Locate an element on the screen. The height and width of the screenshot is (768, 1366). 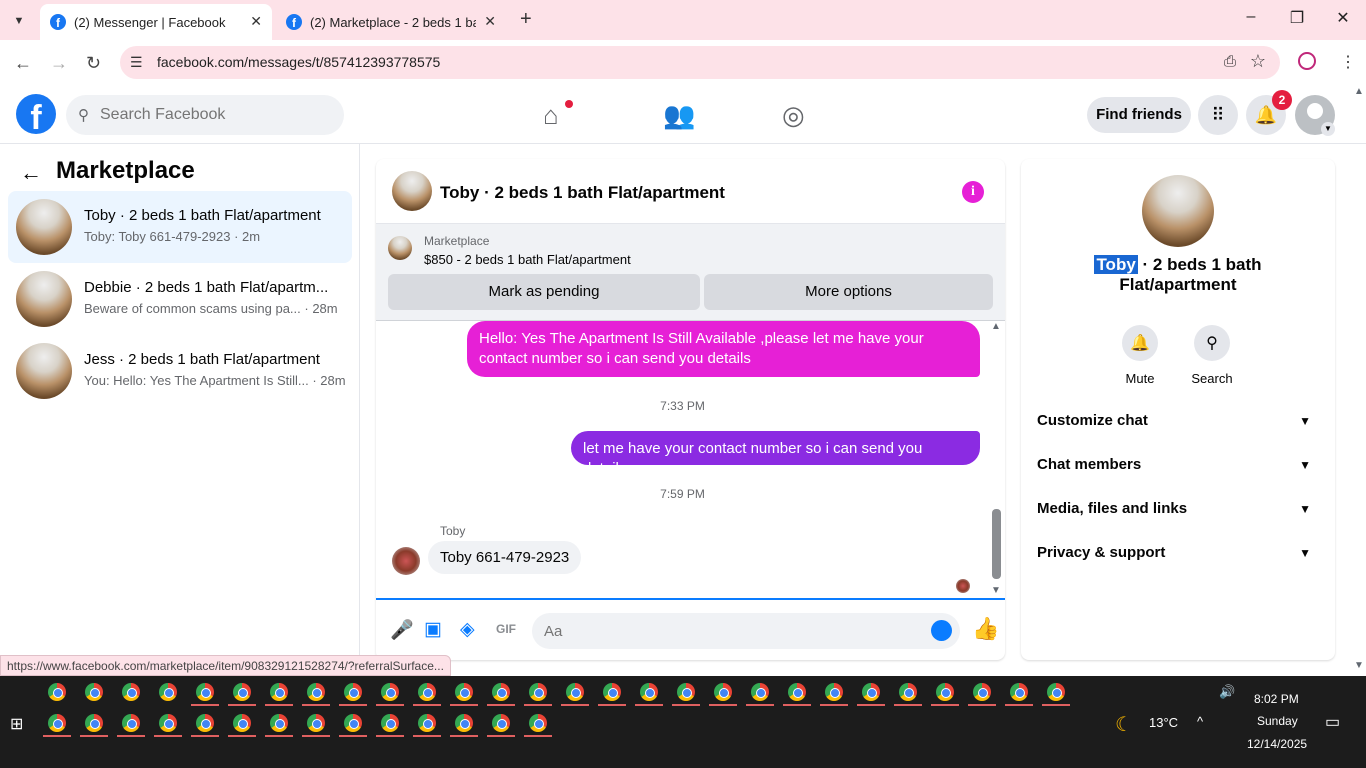
privacy-support-row: Privacy & support ▼ is located at coordinates (1178, 553).